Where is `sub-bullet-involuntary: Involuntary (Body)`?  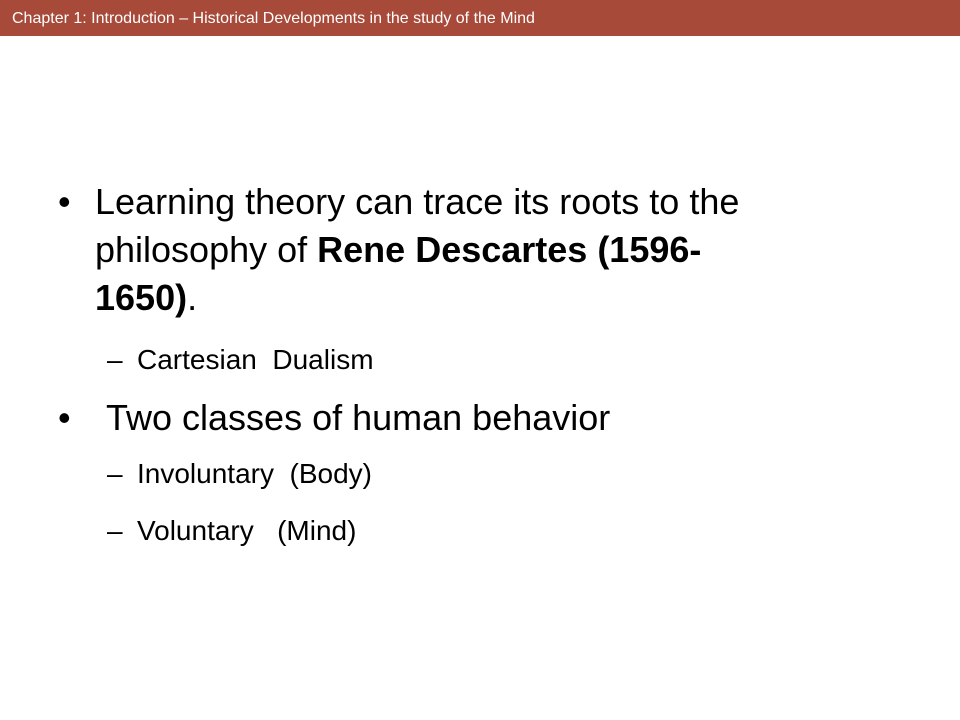 sub-bullet-involuntary: Involuntary (Body) is located at coordinates (254, 473).